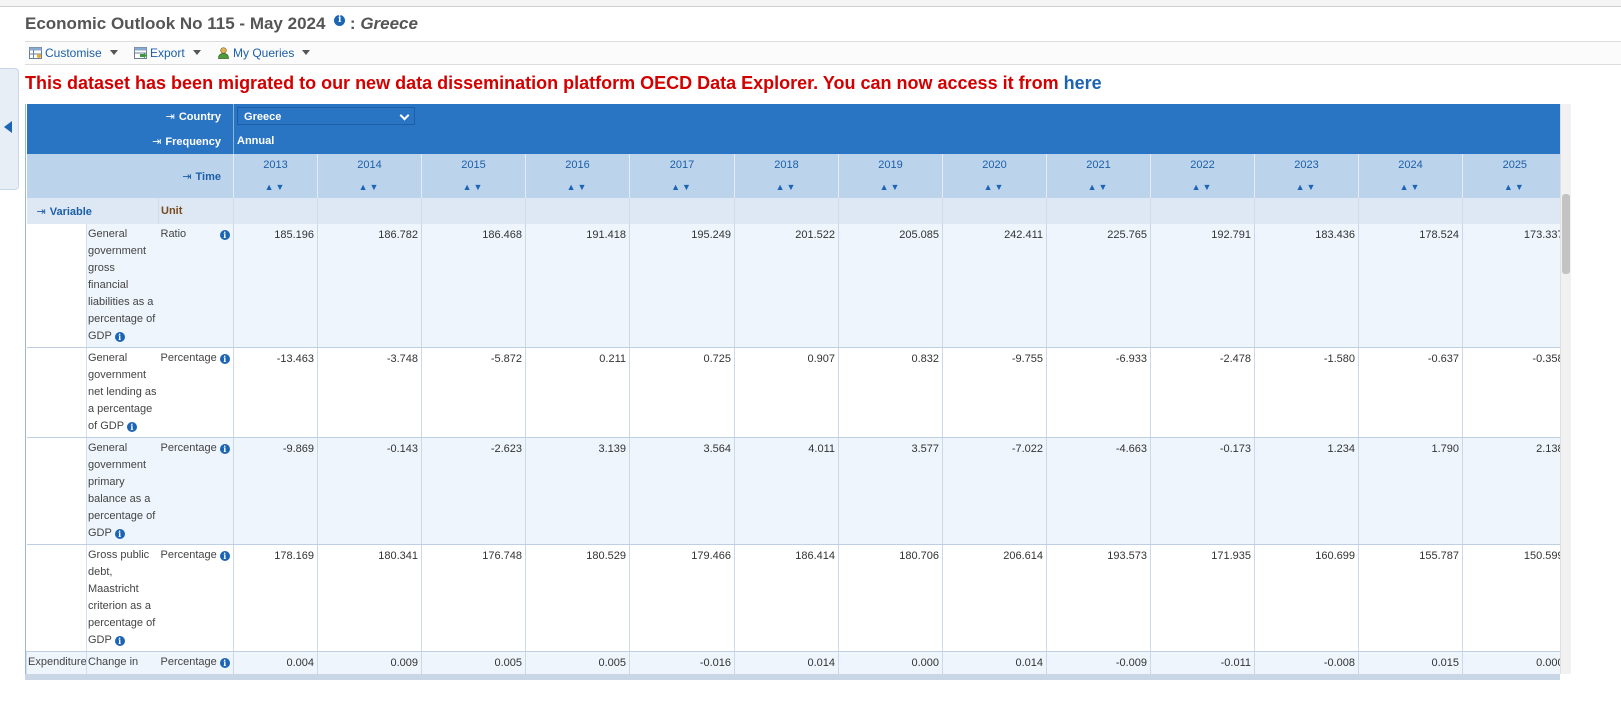 The height and width of the screenshot is (701, 1621). I want to click on table-cell: 0.005, so click(577, 662).